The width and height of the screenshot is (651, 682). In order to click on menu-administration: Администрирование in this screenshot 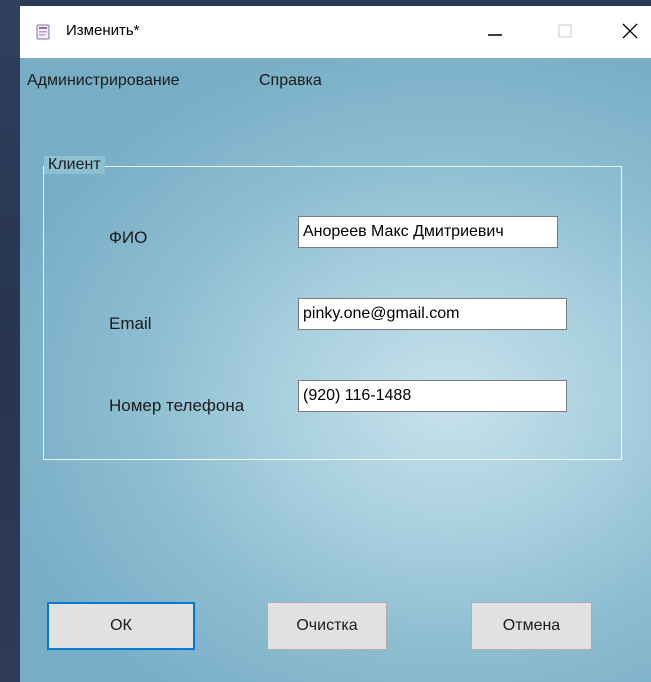, I will do `click(103, 81)`.